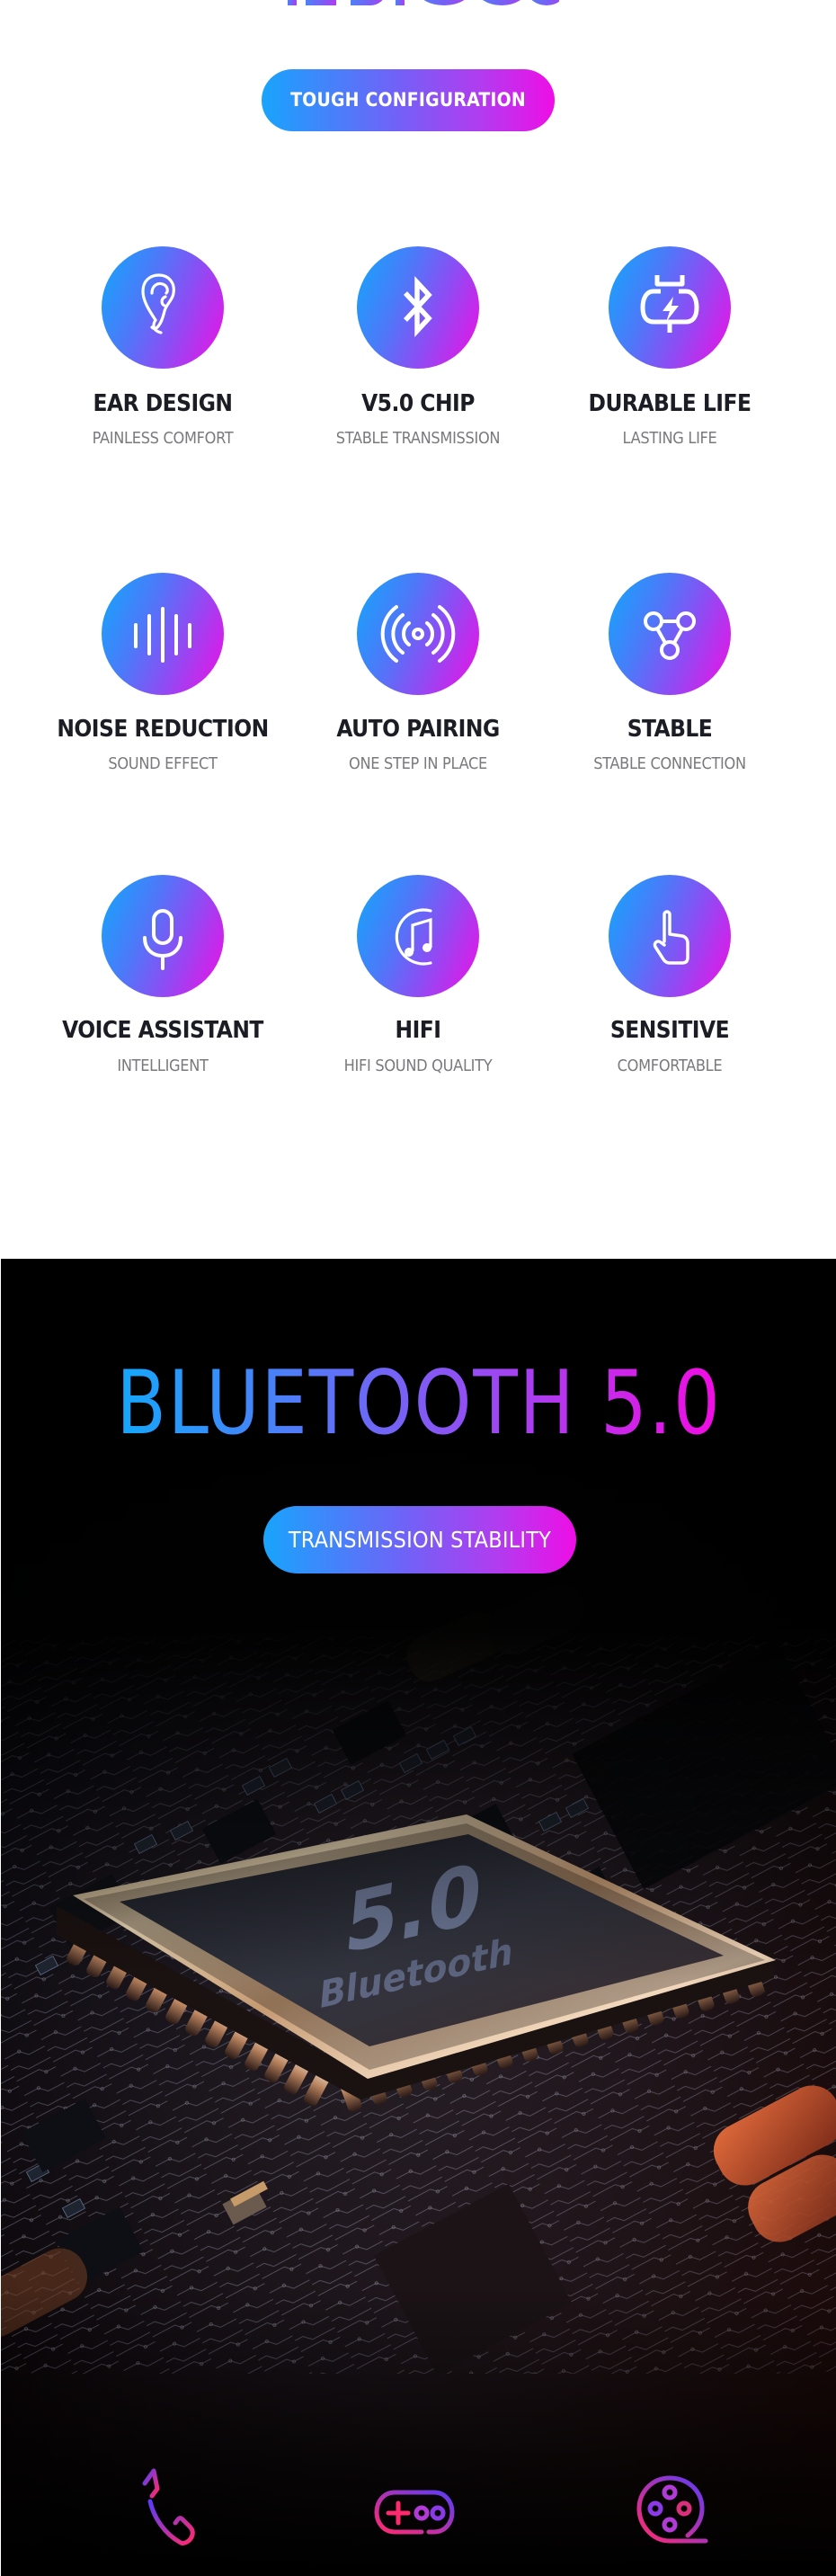 This screenshot has height=2576, width=836. Describe the element at coordinates (669, 1030) in the screenshot. I see `feature-title: SENSITIVE` at that location.